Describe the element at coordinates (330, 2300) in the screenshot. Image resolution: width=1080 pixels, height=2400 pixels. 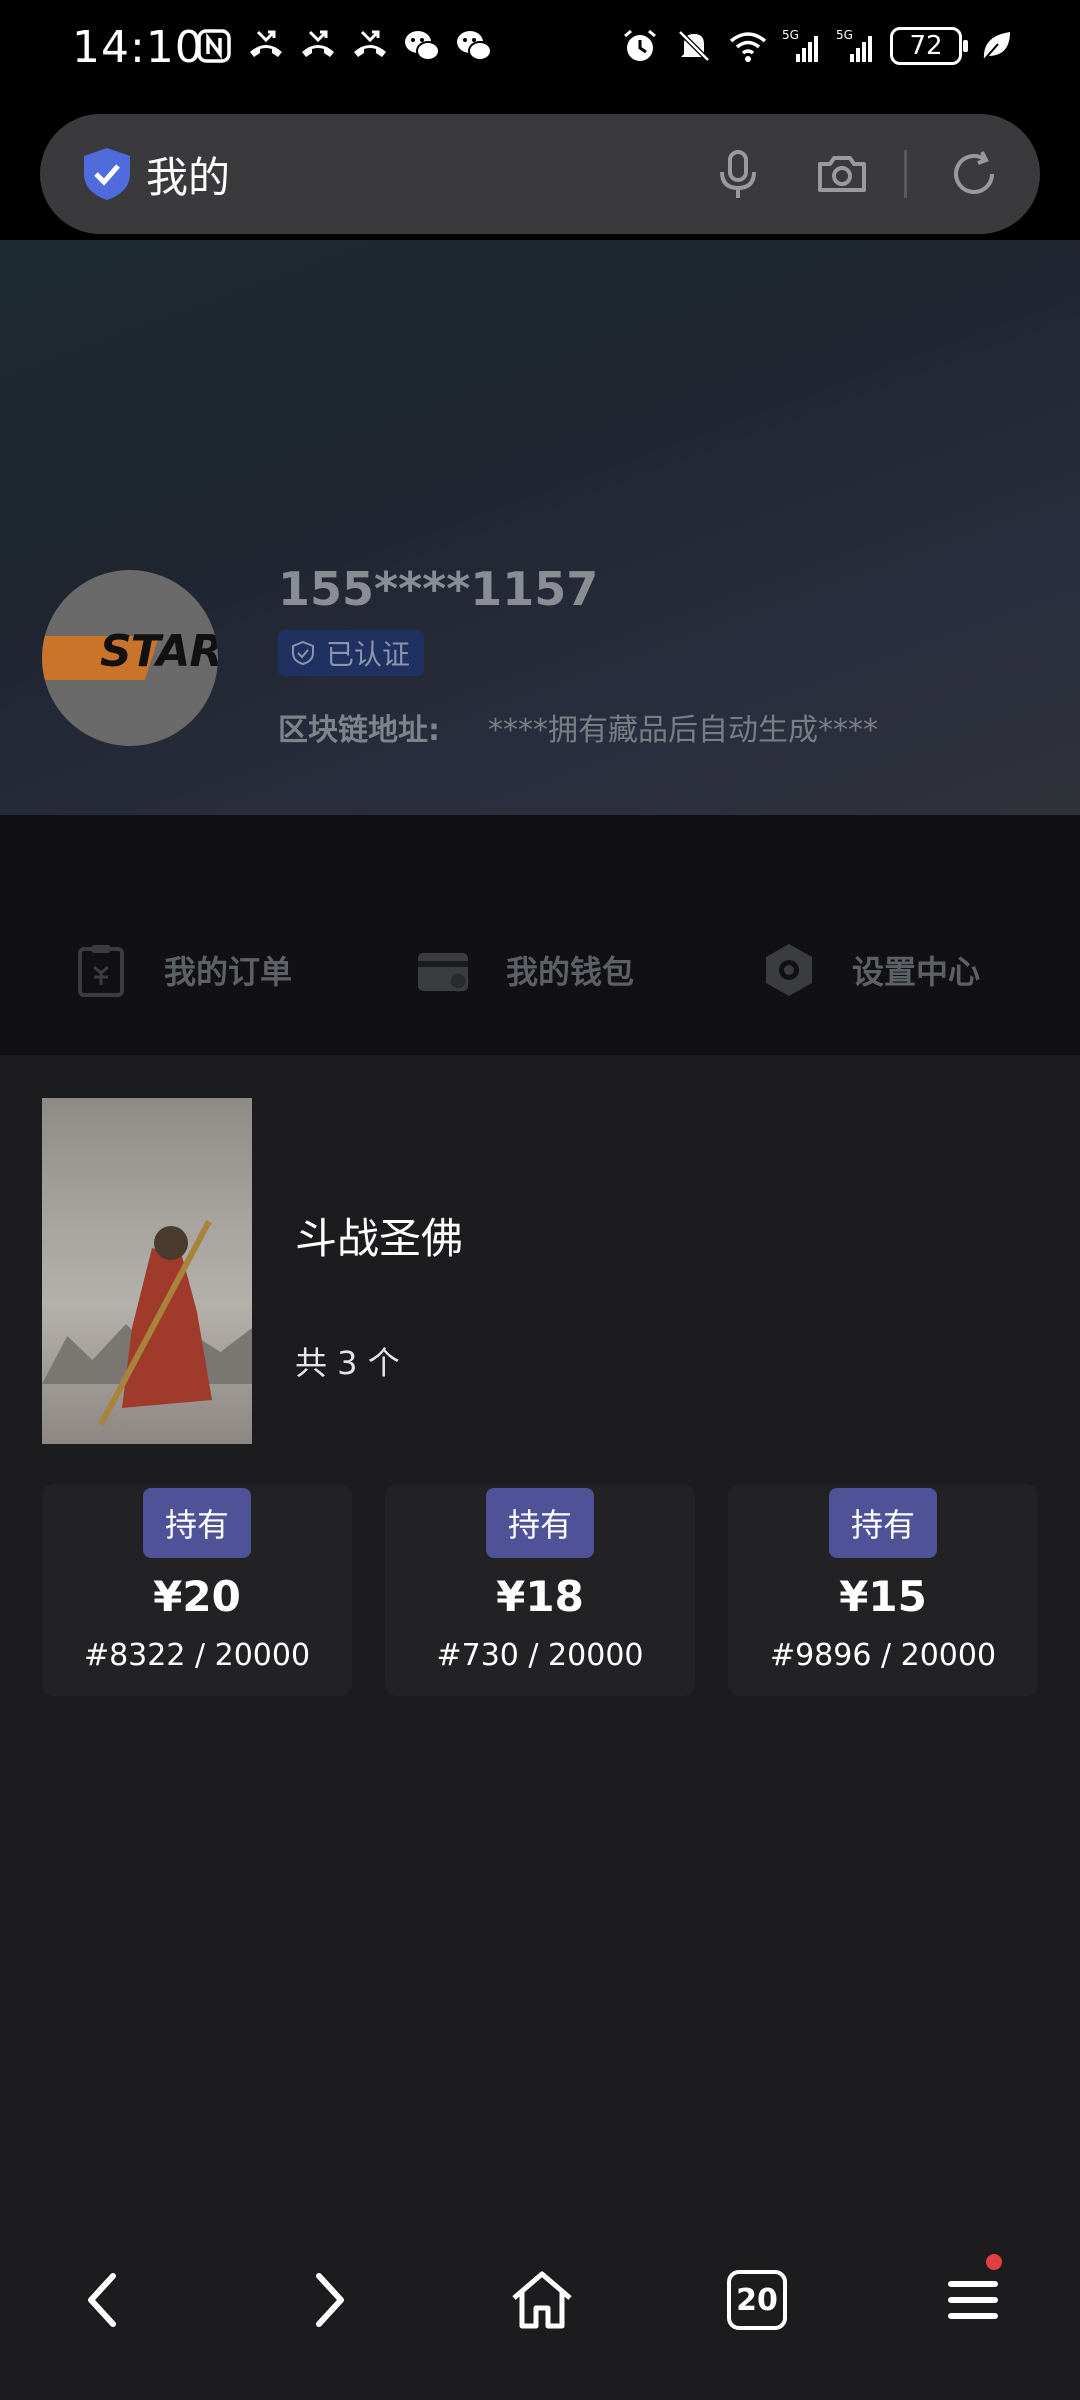
I see `chevron-right-icon` at that location.